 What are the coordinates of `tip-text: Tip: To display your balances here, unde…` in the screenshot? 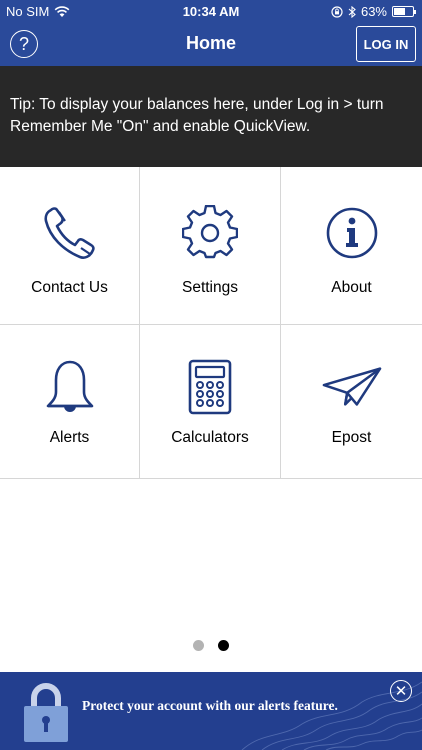 It's located at (197, 115).